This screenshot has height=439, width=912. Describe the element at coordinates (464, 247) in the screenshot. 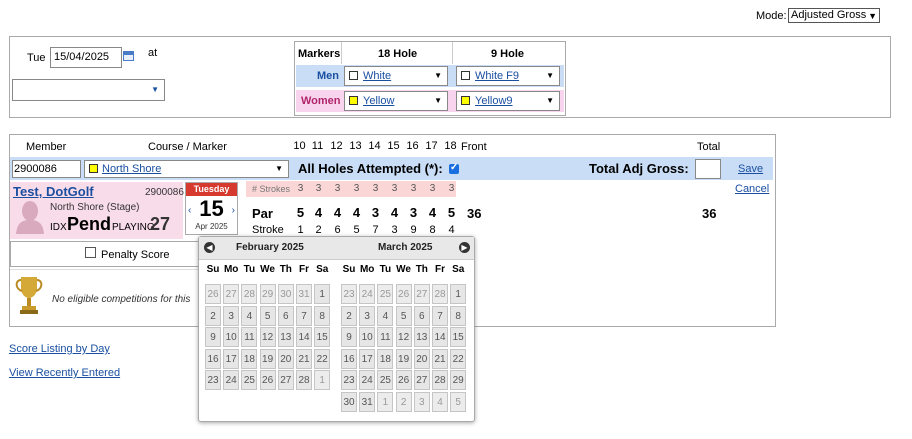

I see `next-month-icon: ▶` at that location.